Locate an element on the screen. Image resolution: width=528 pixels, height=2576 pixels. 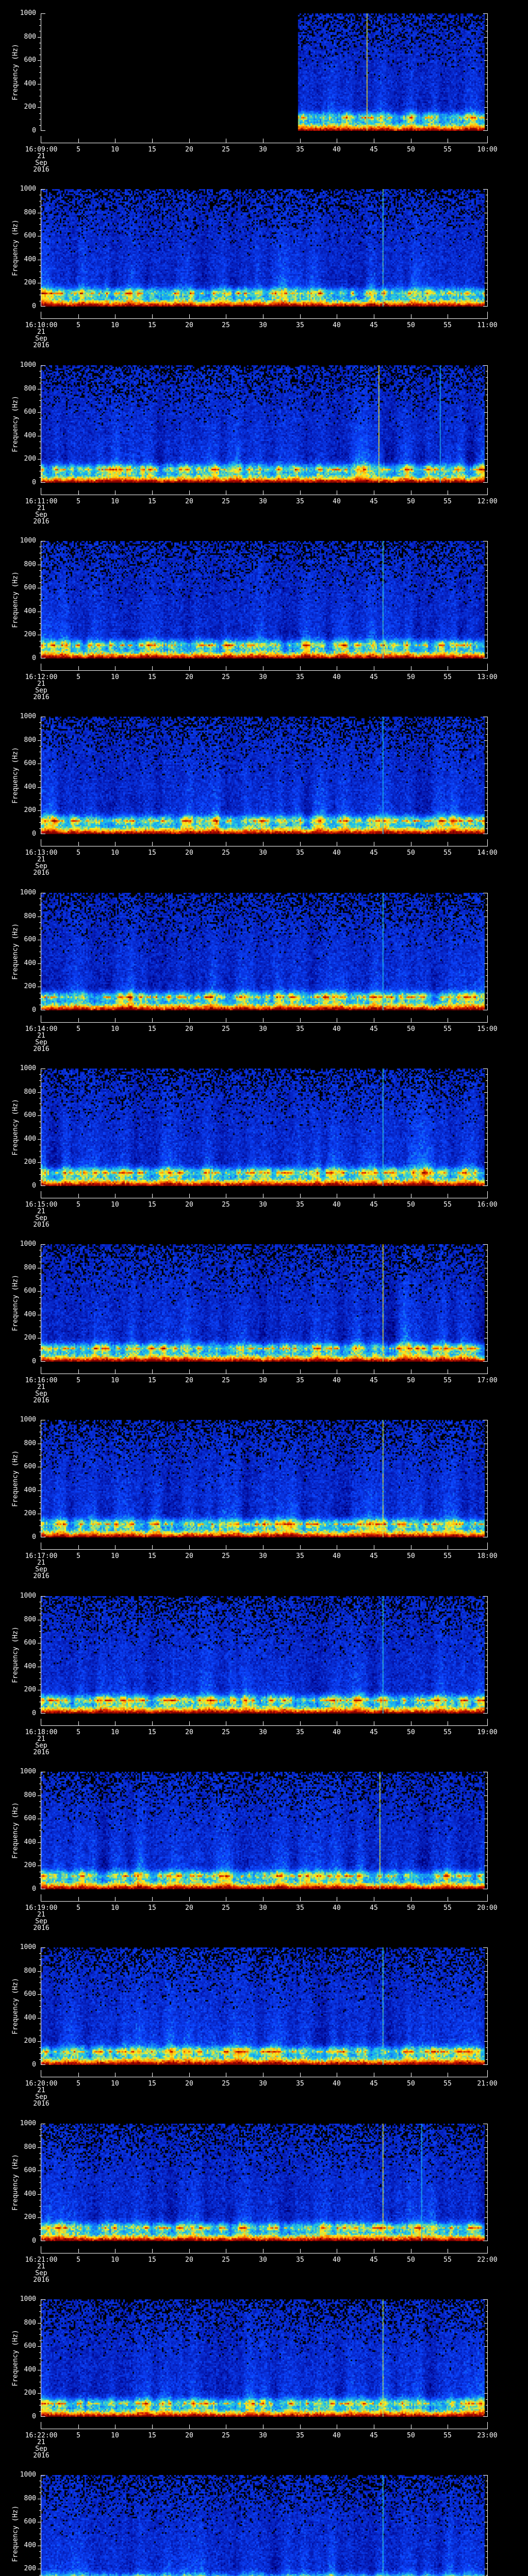
x-end-time-label: 18:00 is located at coordinates (487, 1556).